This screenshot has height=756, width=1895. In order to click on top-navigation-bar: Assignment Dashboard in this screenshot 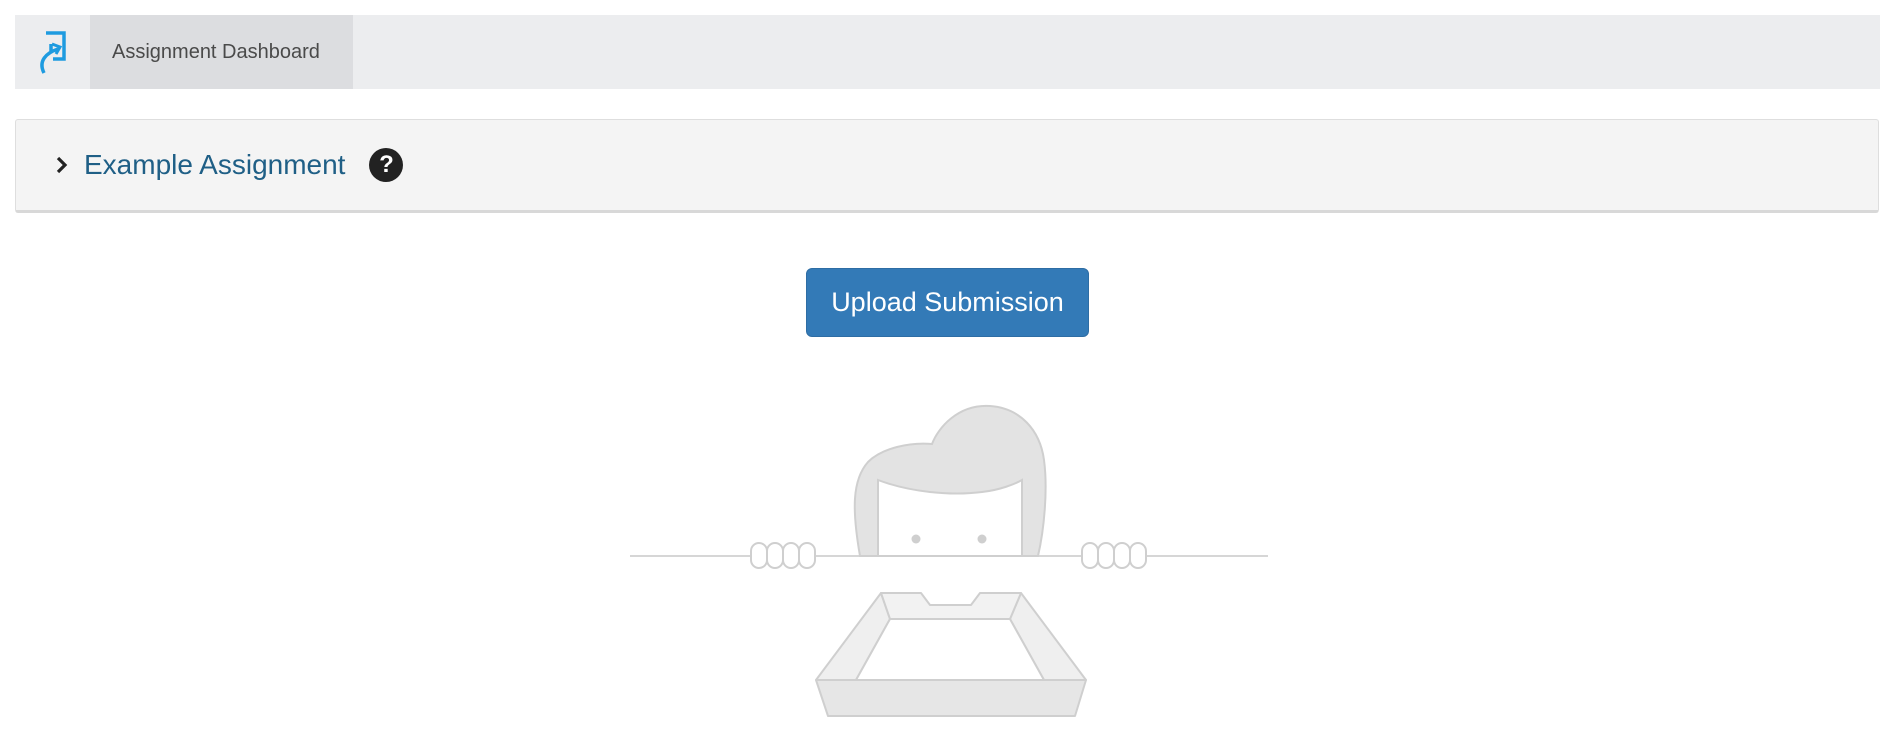, I will do `click(947, 52)`.